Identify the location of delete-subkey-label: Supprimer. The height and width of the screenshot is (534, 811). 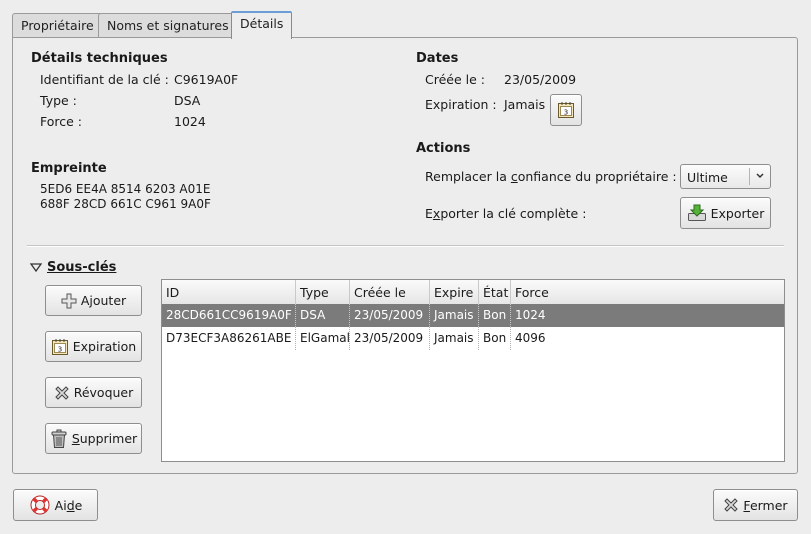
(104, 438).